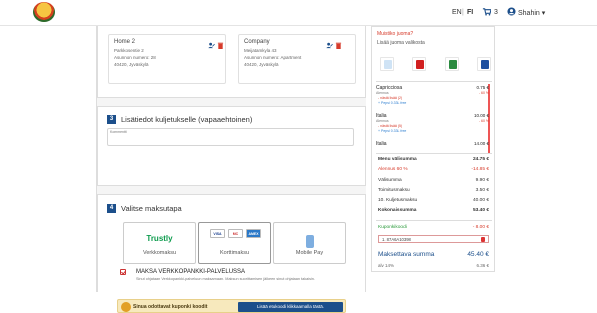  Describe the element at coordinates (419, 64) in the screenshot. I see `cola-icon` at that location.